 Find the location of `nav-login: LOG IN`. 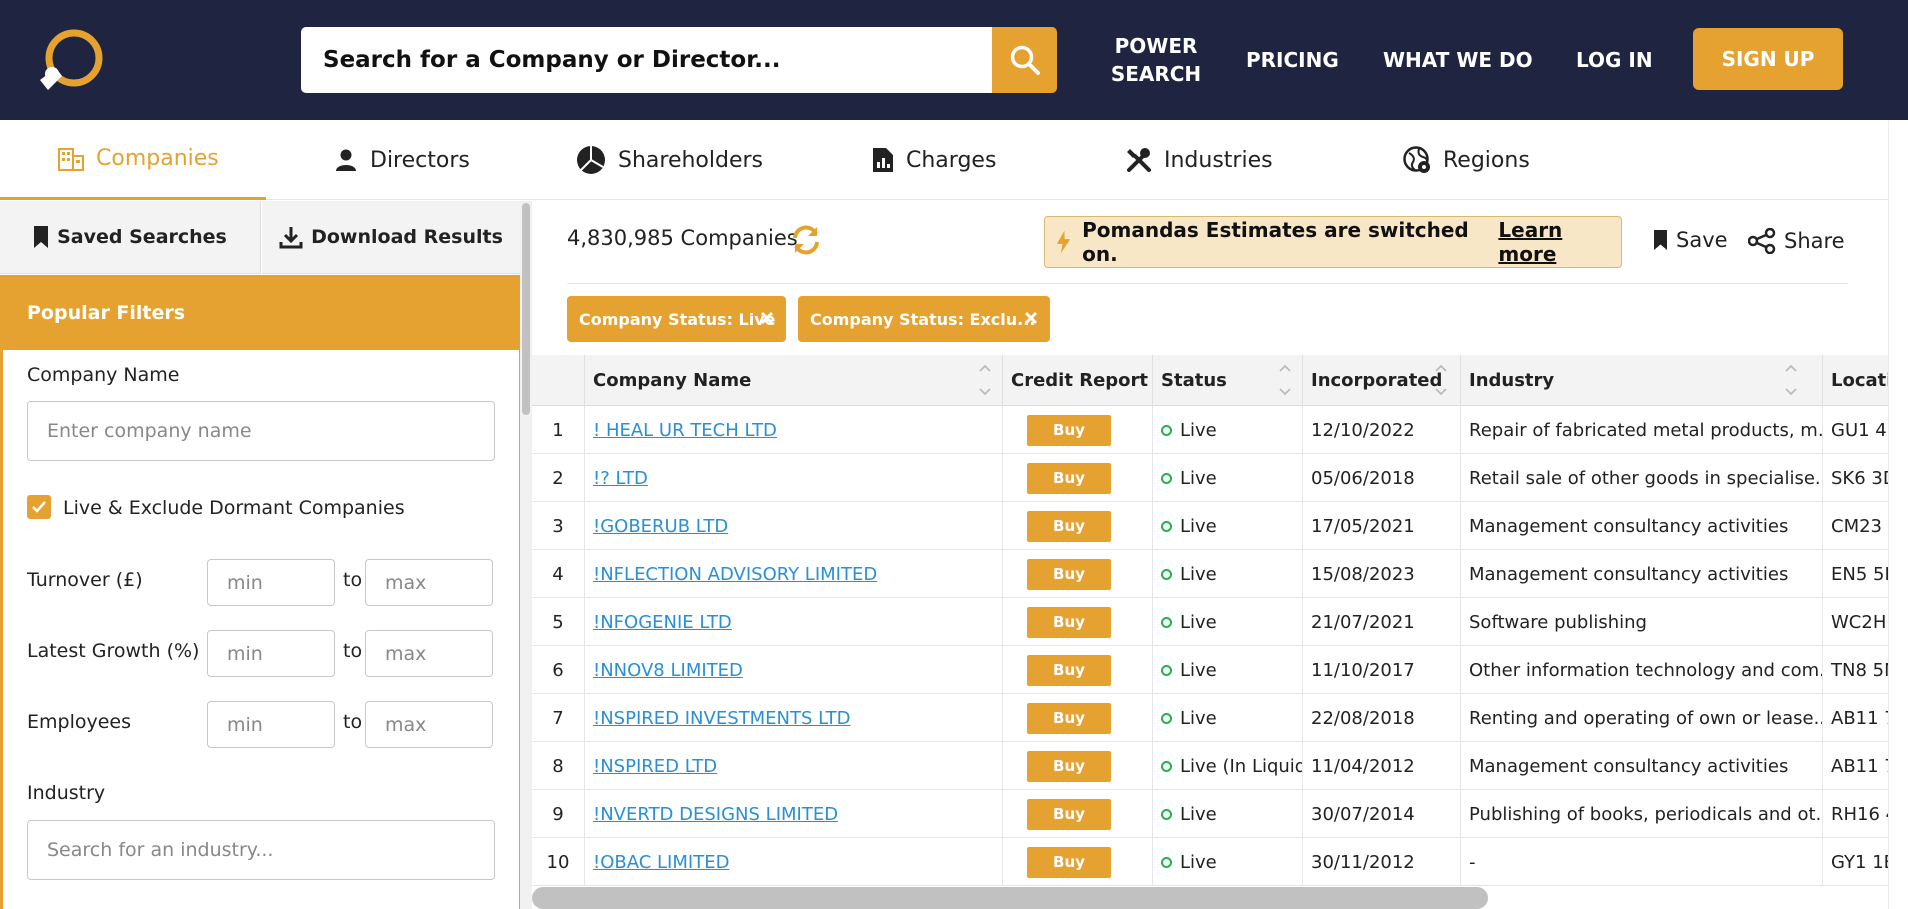

nav-login: LOG IN is located at coordinates (1614, 60).